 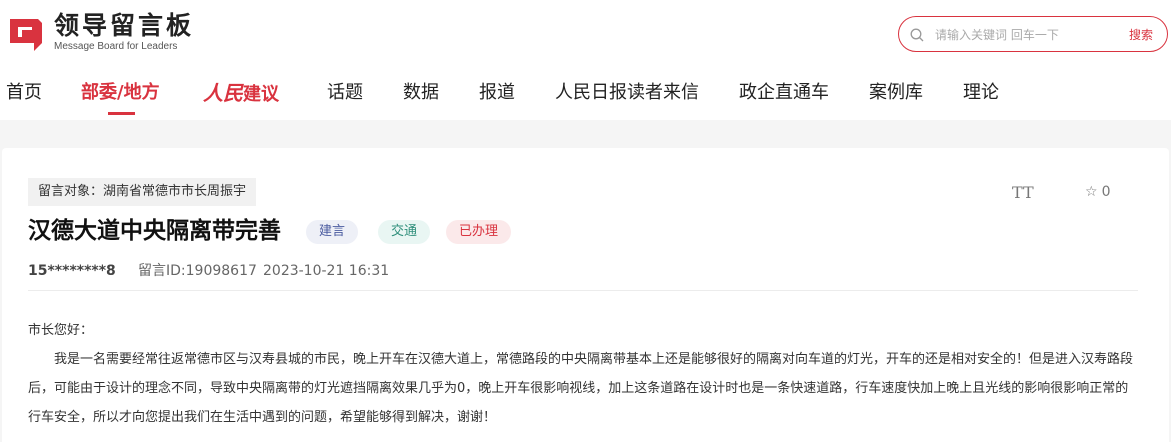 What do you see at coordinates (197, 271) in the screenshot?
I see `message-id: 留言ID:19098617` at bounding box center [197, 271].